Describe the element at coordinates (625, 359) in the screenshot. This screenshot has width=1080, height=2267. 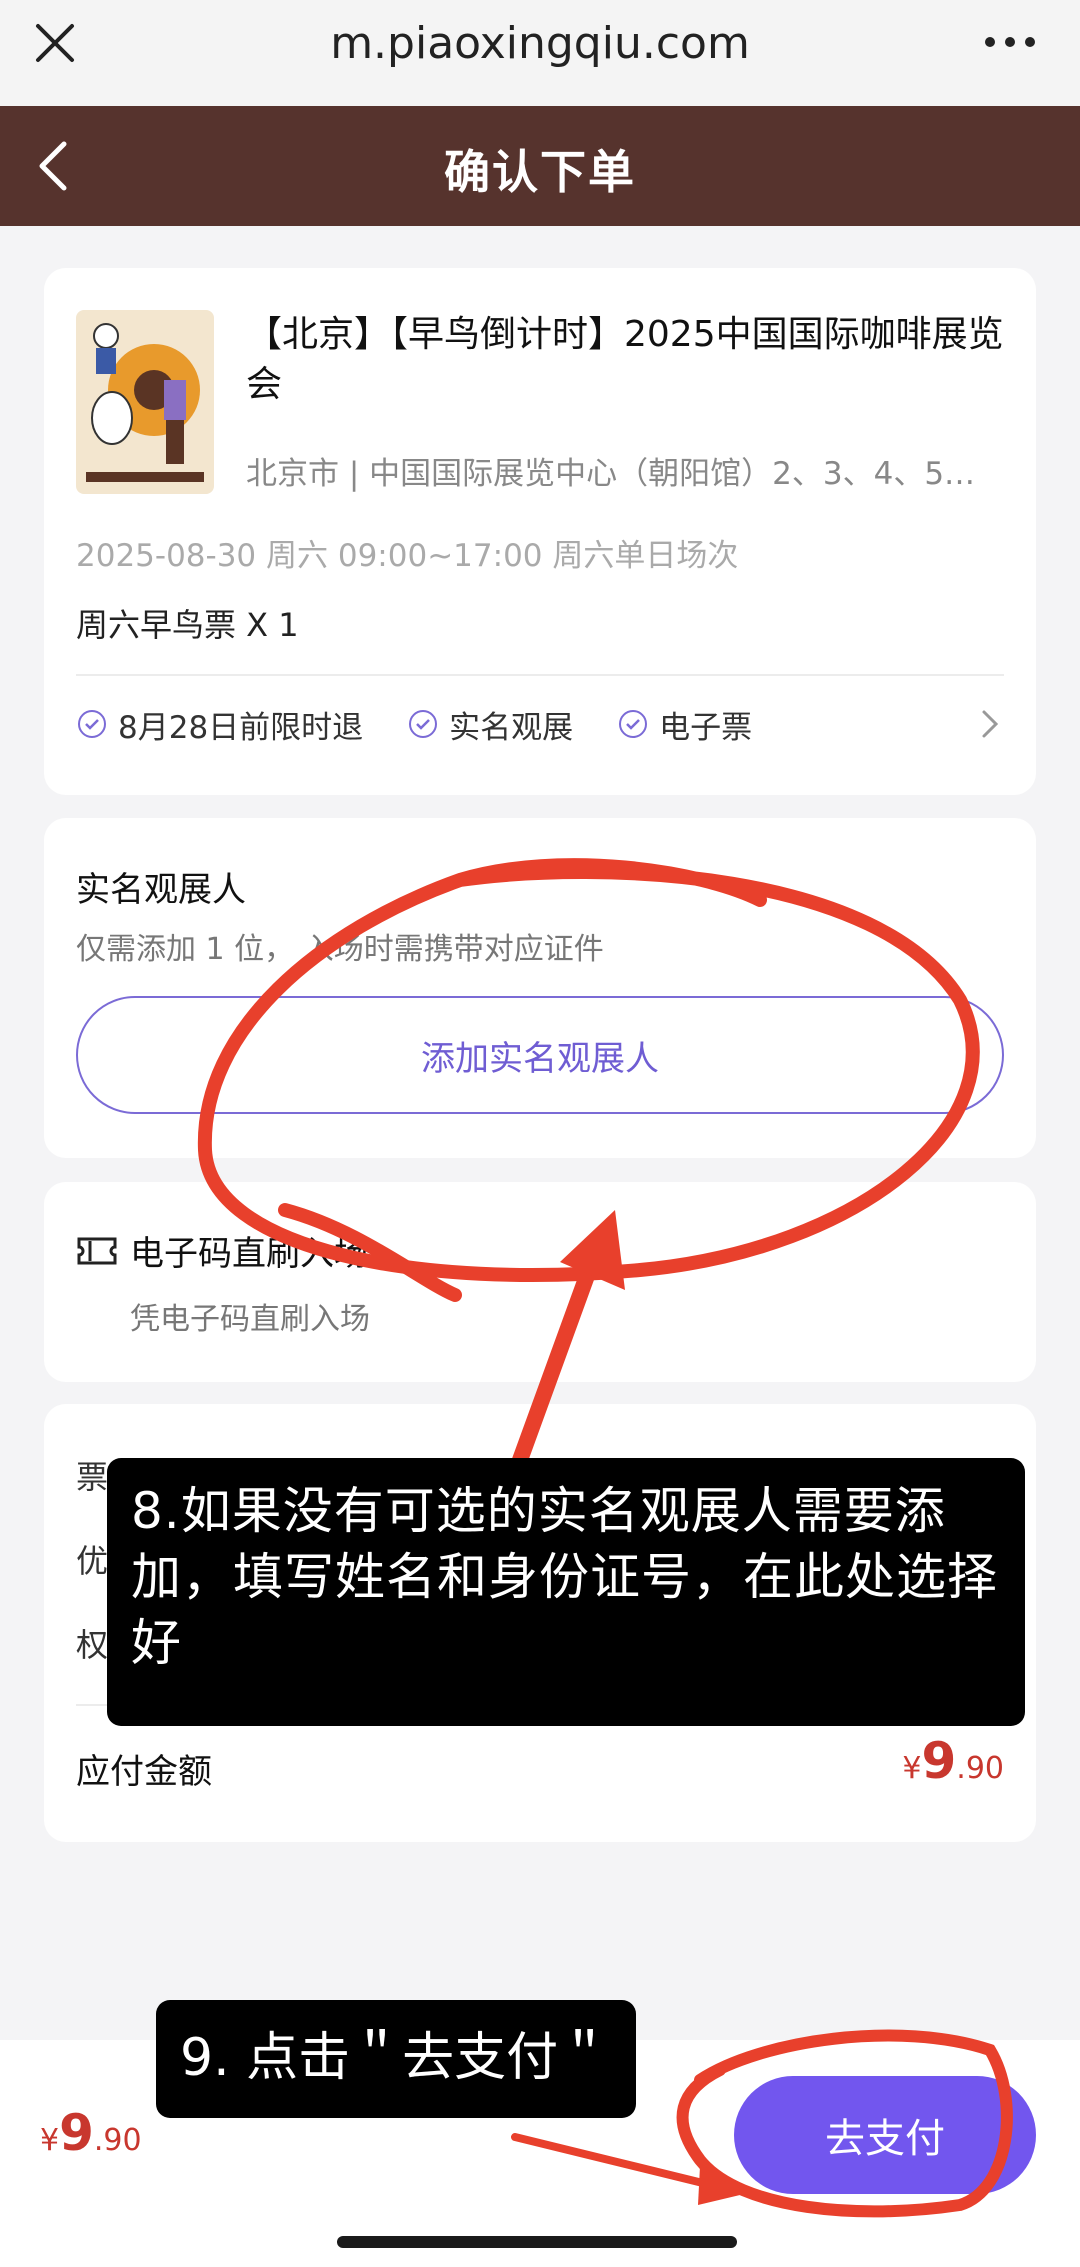
I see `event-title: 【北京】【早鸟倒计时】2025中国国际咖啡展览会` at that location.